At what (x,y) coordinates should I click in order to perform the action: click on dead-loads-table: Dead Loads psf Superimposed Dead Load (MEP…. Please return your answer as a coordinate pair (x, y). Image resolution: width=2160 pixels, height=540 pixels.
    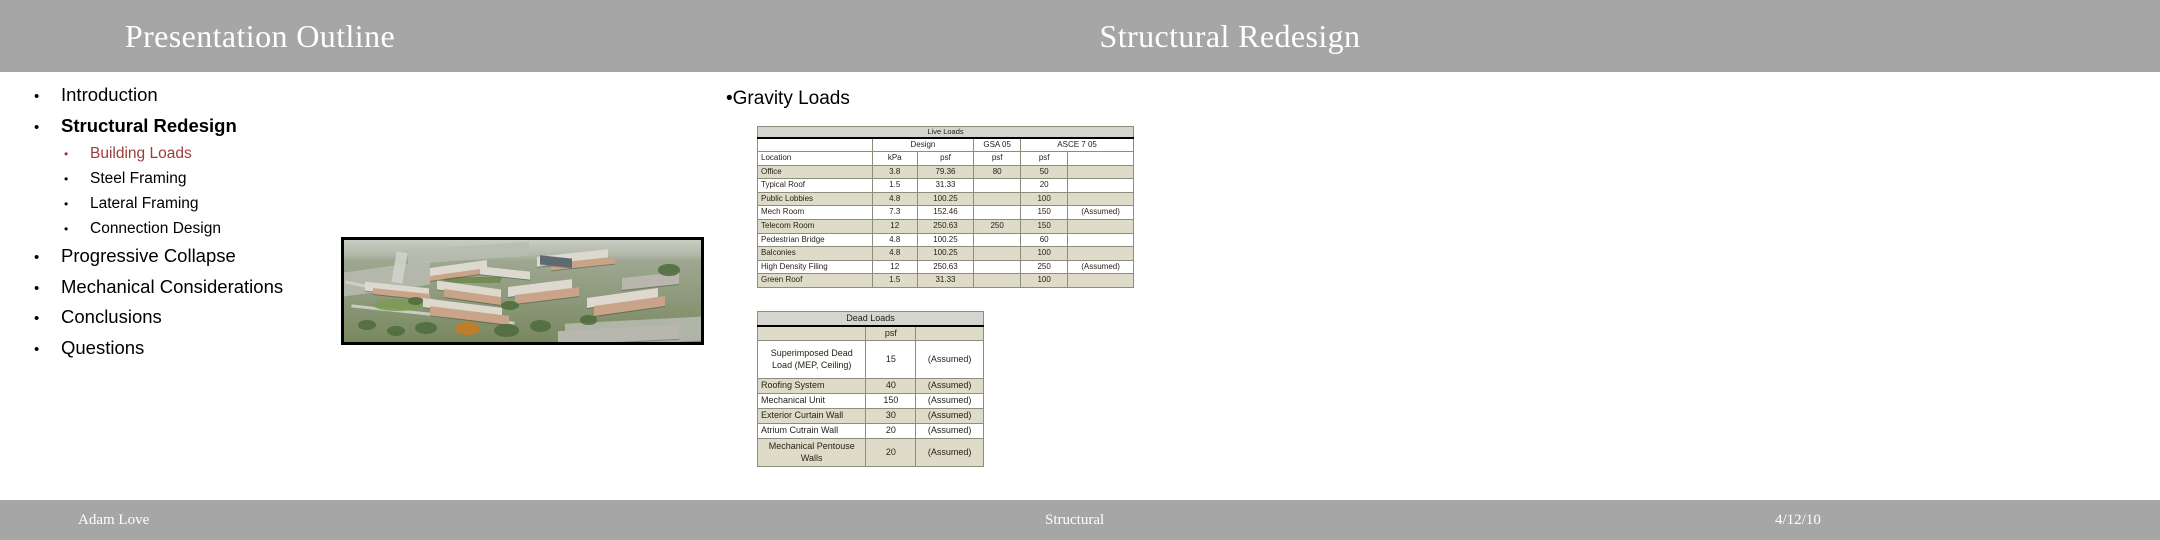
    Looking at the image, I should click on (870, 389).